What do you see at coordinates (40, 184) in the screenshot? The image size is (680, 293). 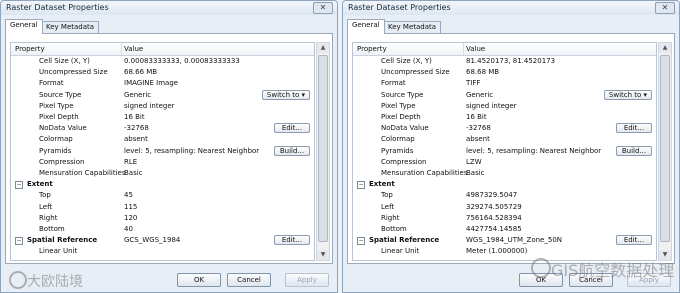 I see `property-name: Extent` at bounding box center [40, 184].